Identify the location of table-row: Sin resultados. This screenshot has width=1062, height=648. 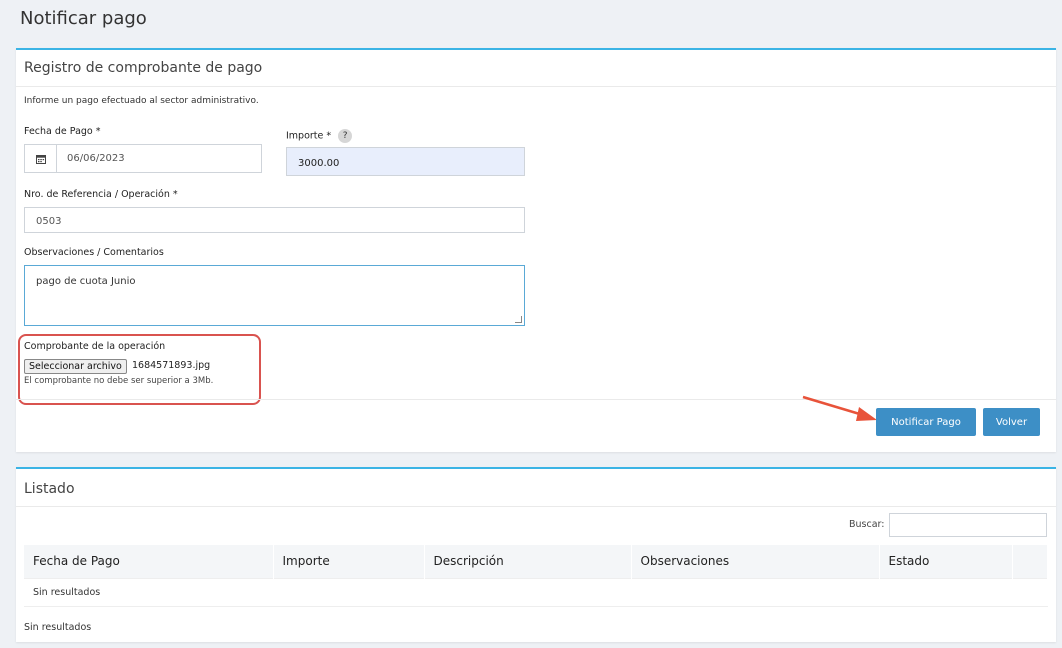
(536, 592).